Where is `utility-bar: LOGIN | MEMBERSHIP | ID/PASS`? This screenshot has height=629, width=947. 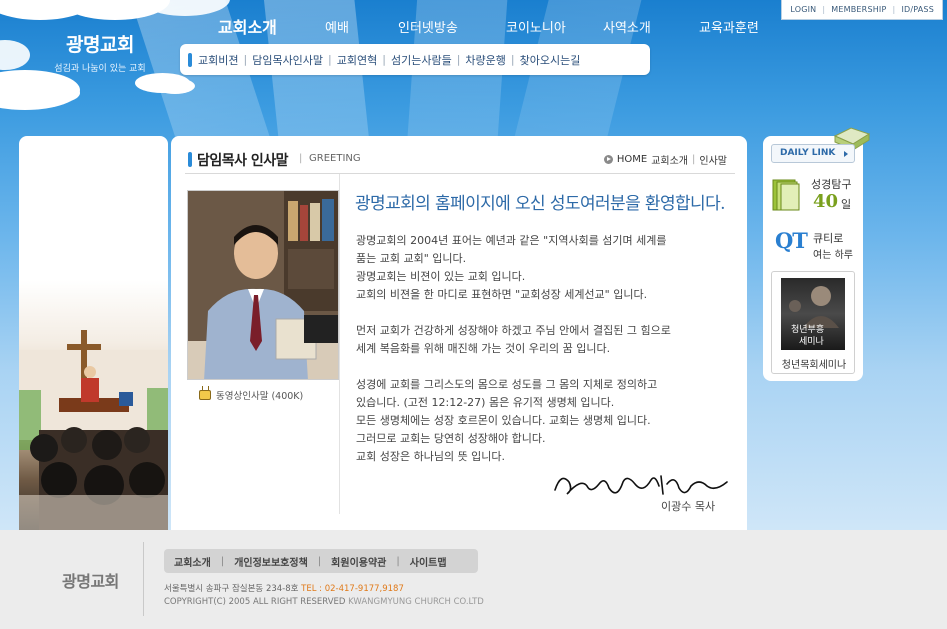
utility-bar: LOGIN | MEMBERSHIP | ID/PASS is located at coordinates (862, 10).